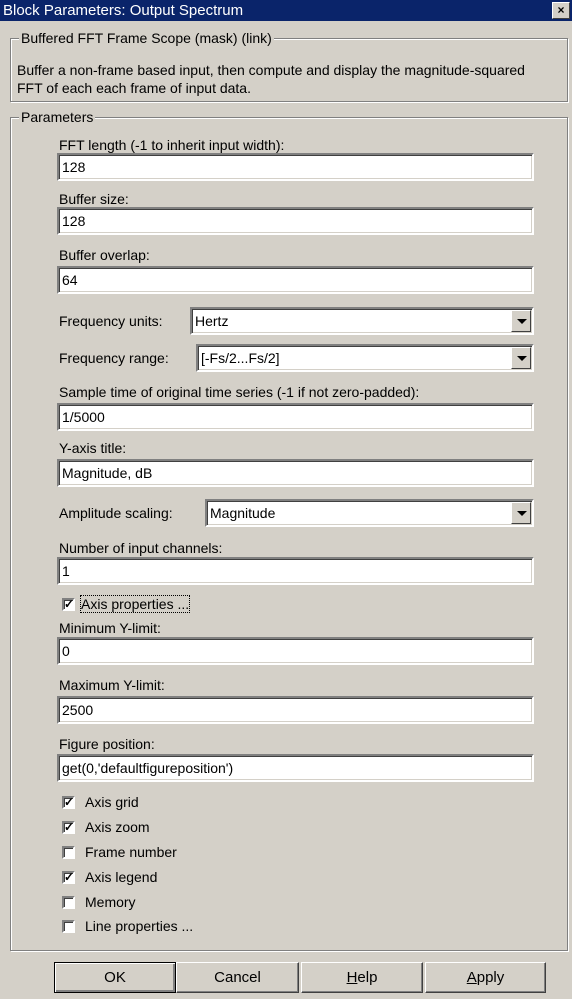  I want to click on help-button: Help, so click(362, 977).